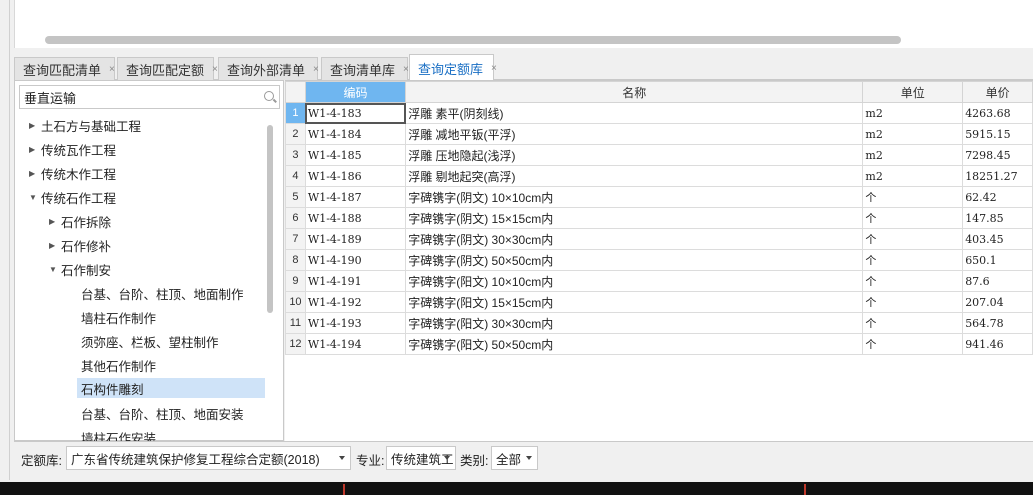 This screenshot has width=1033, height=495. What do you see at coordinates (295, 134) in the screenshot?
I see `row-number: 2` at bounding box center [295, 134].